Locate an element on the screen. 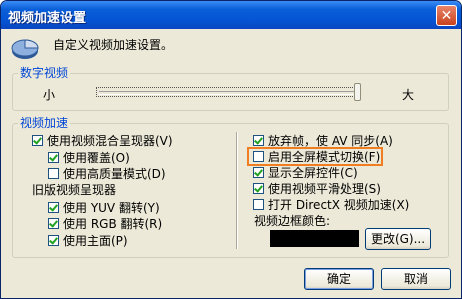 The image size is (462, 299). directx-accel-checkbox: 打开 DirectX 视频加速(X) is located at coordinates (331, 204).